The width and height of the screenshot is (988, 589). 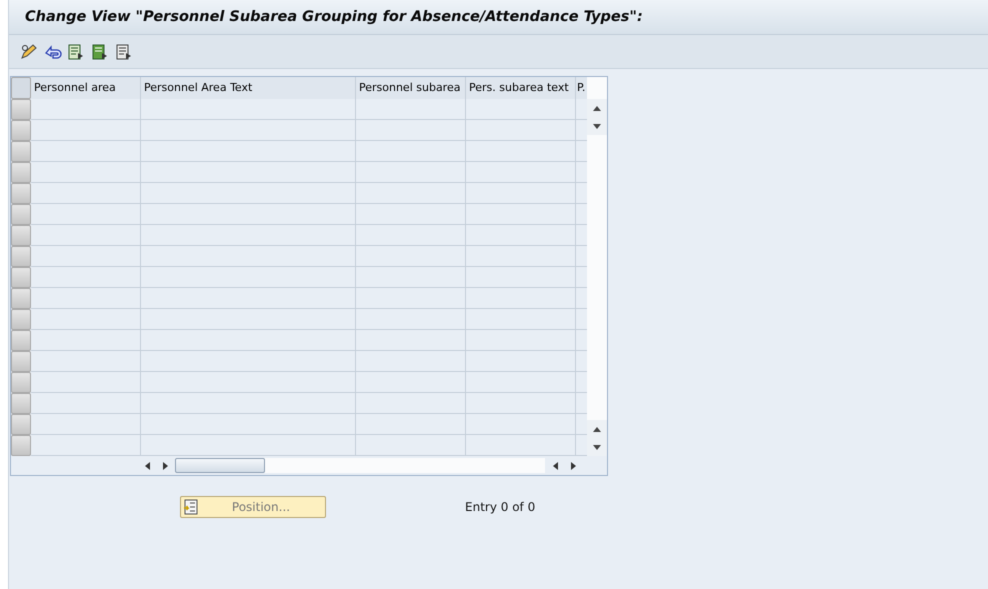 What do you see at coordinates (248, 88) in the screenshot?
I see `column-header: Personnel Area Text` at bounding box center [248, 88].